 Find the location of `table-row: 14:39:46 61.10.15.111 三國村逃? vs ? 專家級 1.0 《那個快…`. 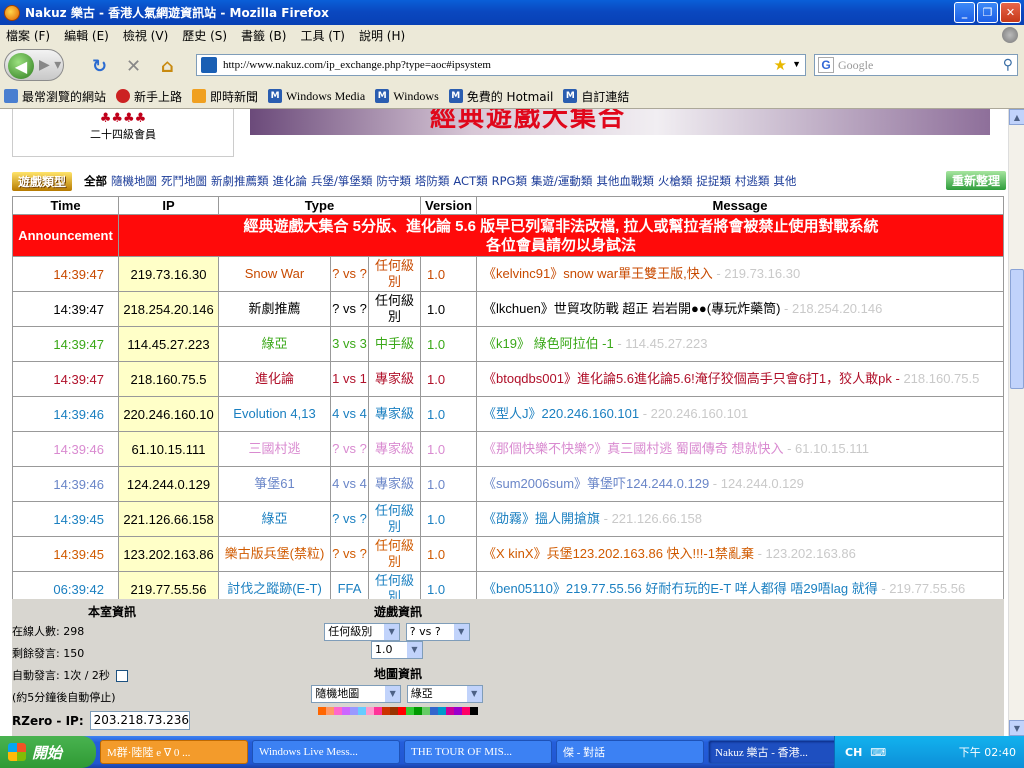

table-row: 14:39:46 61.10.15.111 三國村逃? vs ? 專家級 1.0 《那個快… is located at coordinates (508, 449).